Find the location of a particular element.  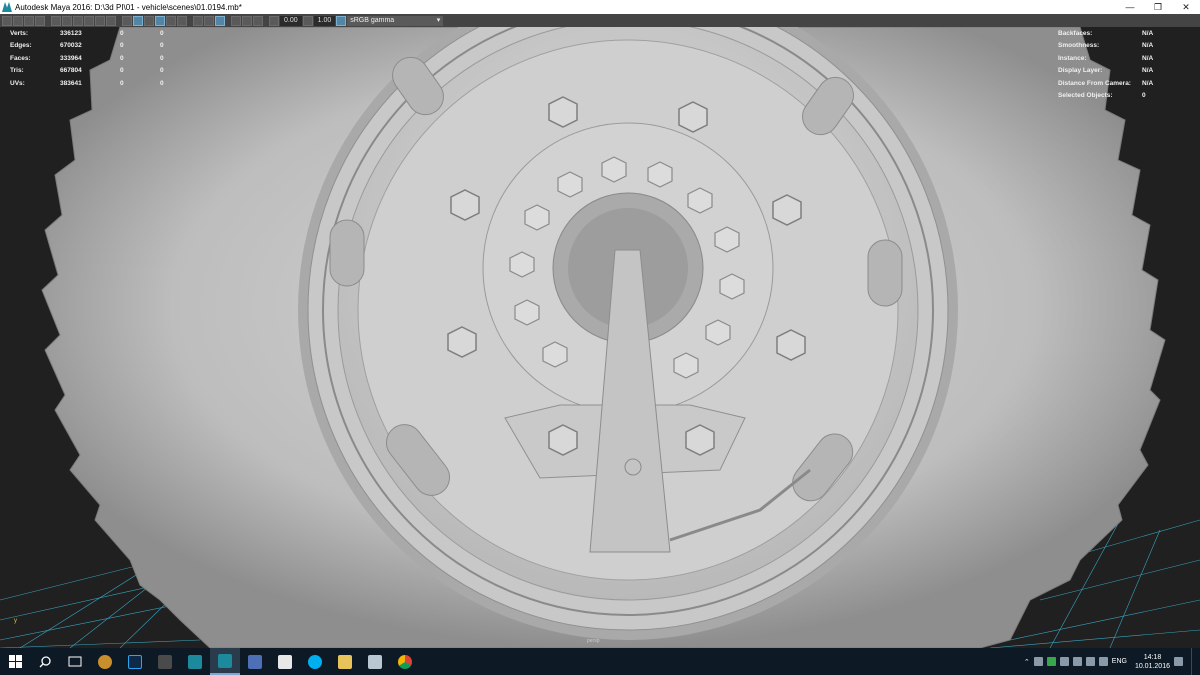

tray-pen-icon is located at coordinates (1077, 661).